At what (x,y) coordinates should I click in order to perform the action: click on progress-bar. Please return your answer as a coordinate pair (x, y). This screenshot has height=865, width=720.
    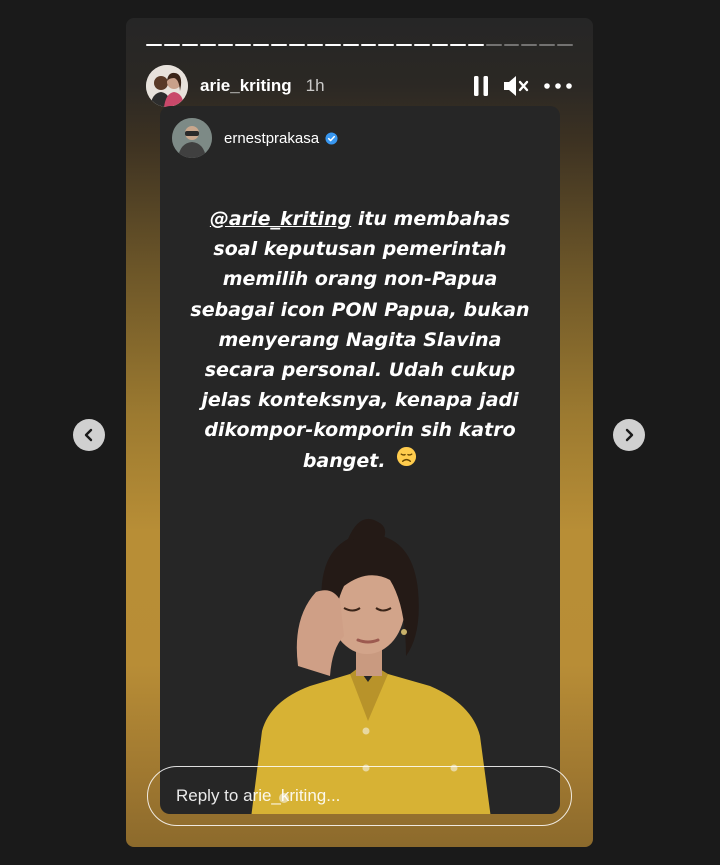
    Looking at the image, I should click on (359, 45).